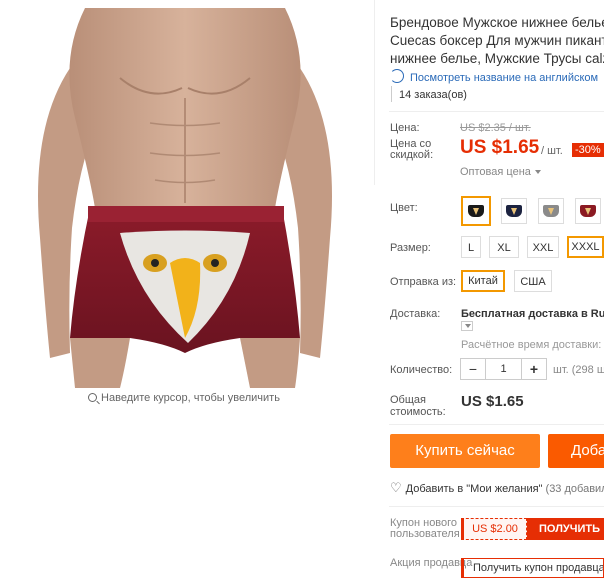 This screenshot has width=604, height=578. I want to click on discount-price-label: Цена со скидкой:, so click(412, 149).